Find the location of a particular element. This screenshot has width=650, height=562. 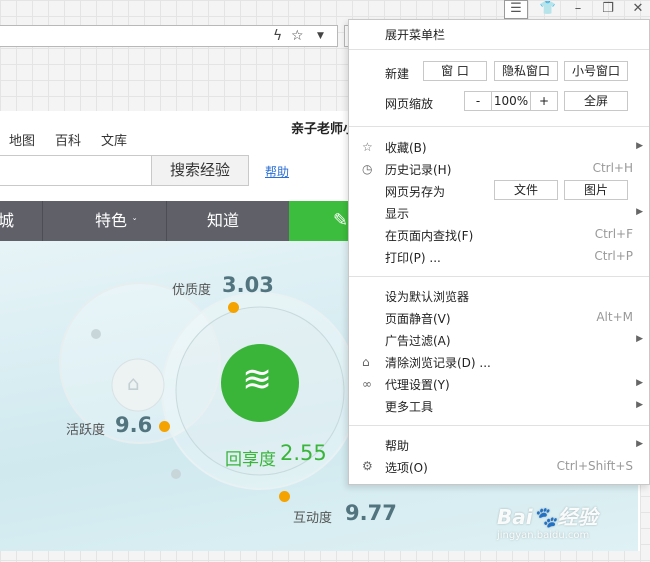

nav-link-wenku: 文库 is located at coordinates (114, 139).